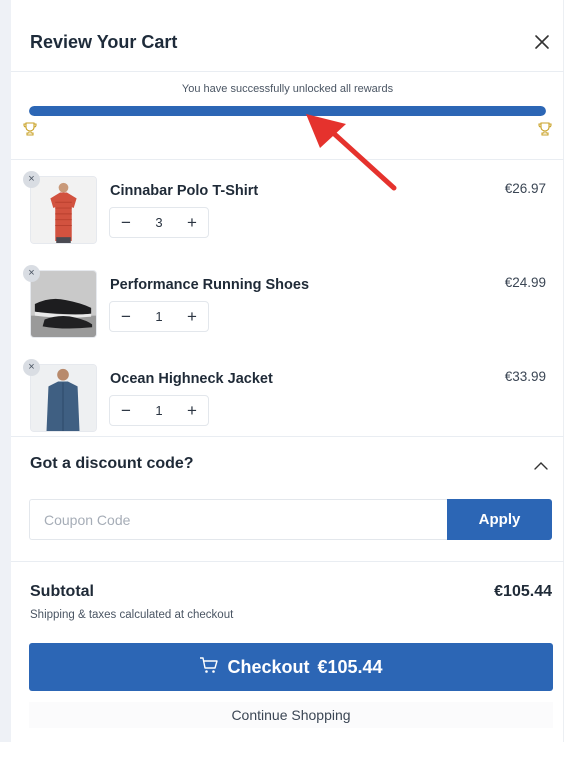 Image resolution: width=584 pixels, height=760 pixels. I want to click on cart-item: × Performance Running Shoes €24.99 − 1 +, so click(287, 296).